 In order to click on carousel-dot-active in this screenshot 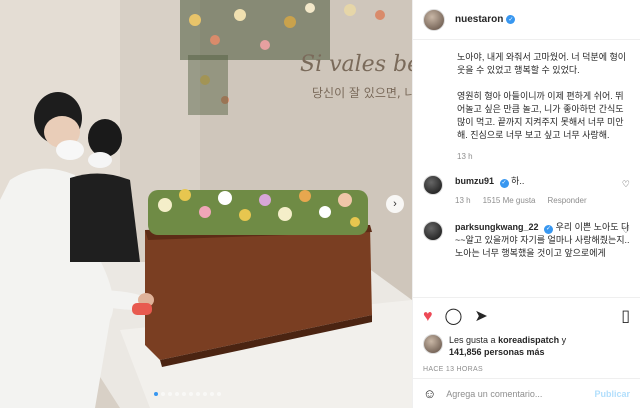, I will do `click(156, 394)`.